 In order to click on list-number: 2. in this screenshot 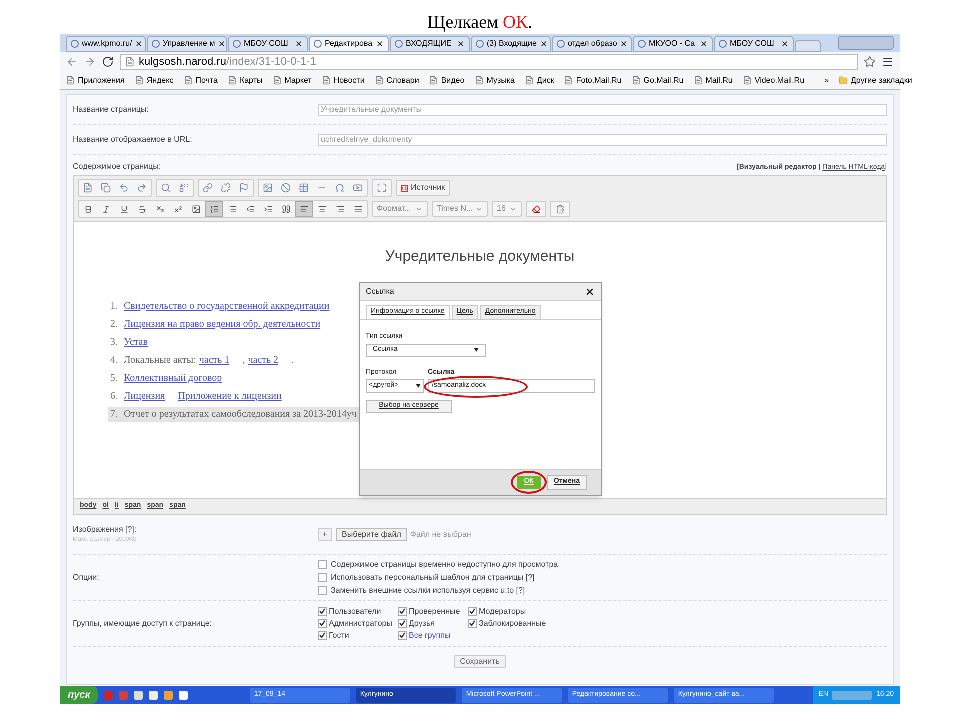, I will do `click(114, 325)`.